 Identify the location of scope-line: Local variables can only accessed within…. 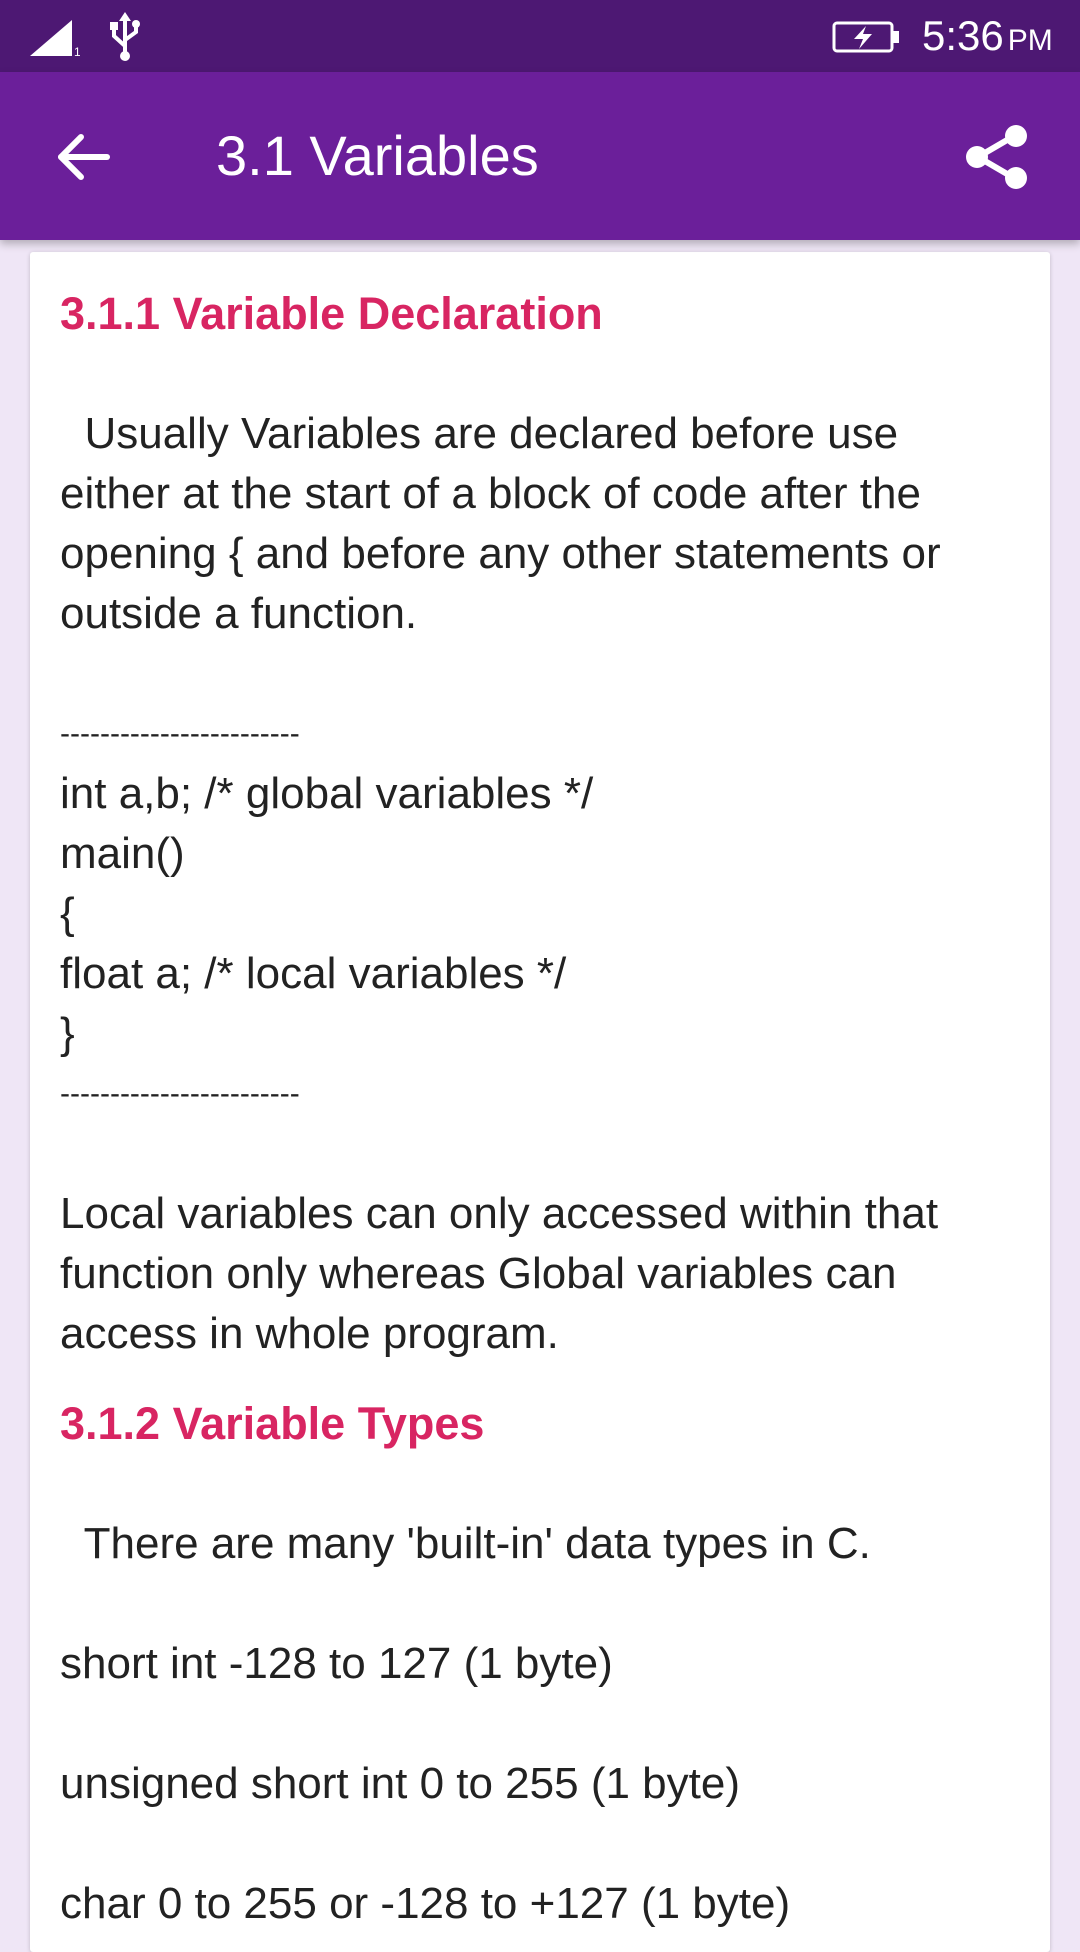
(499, 1213).